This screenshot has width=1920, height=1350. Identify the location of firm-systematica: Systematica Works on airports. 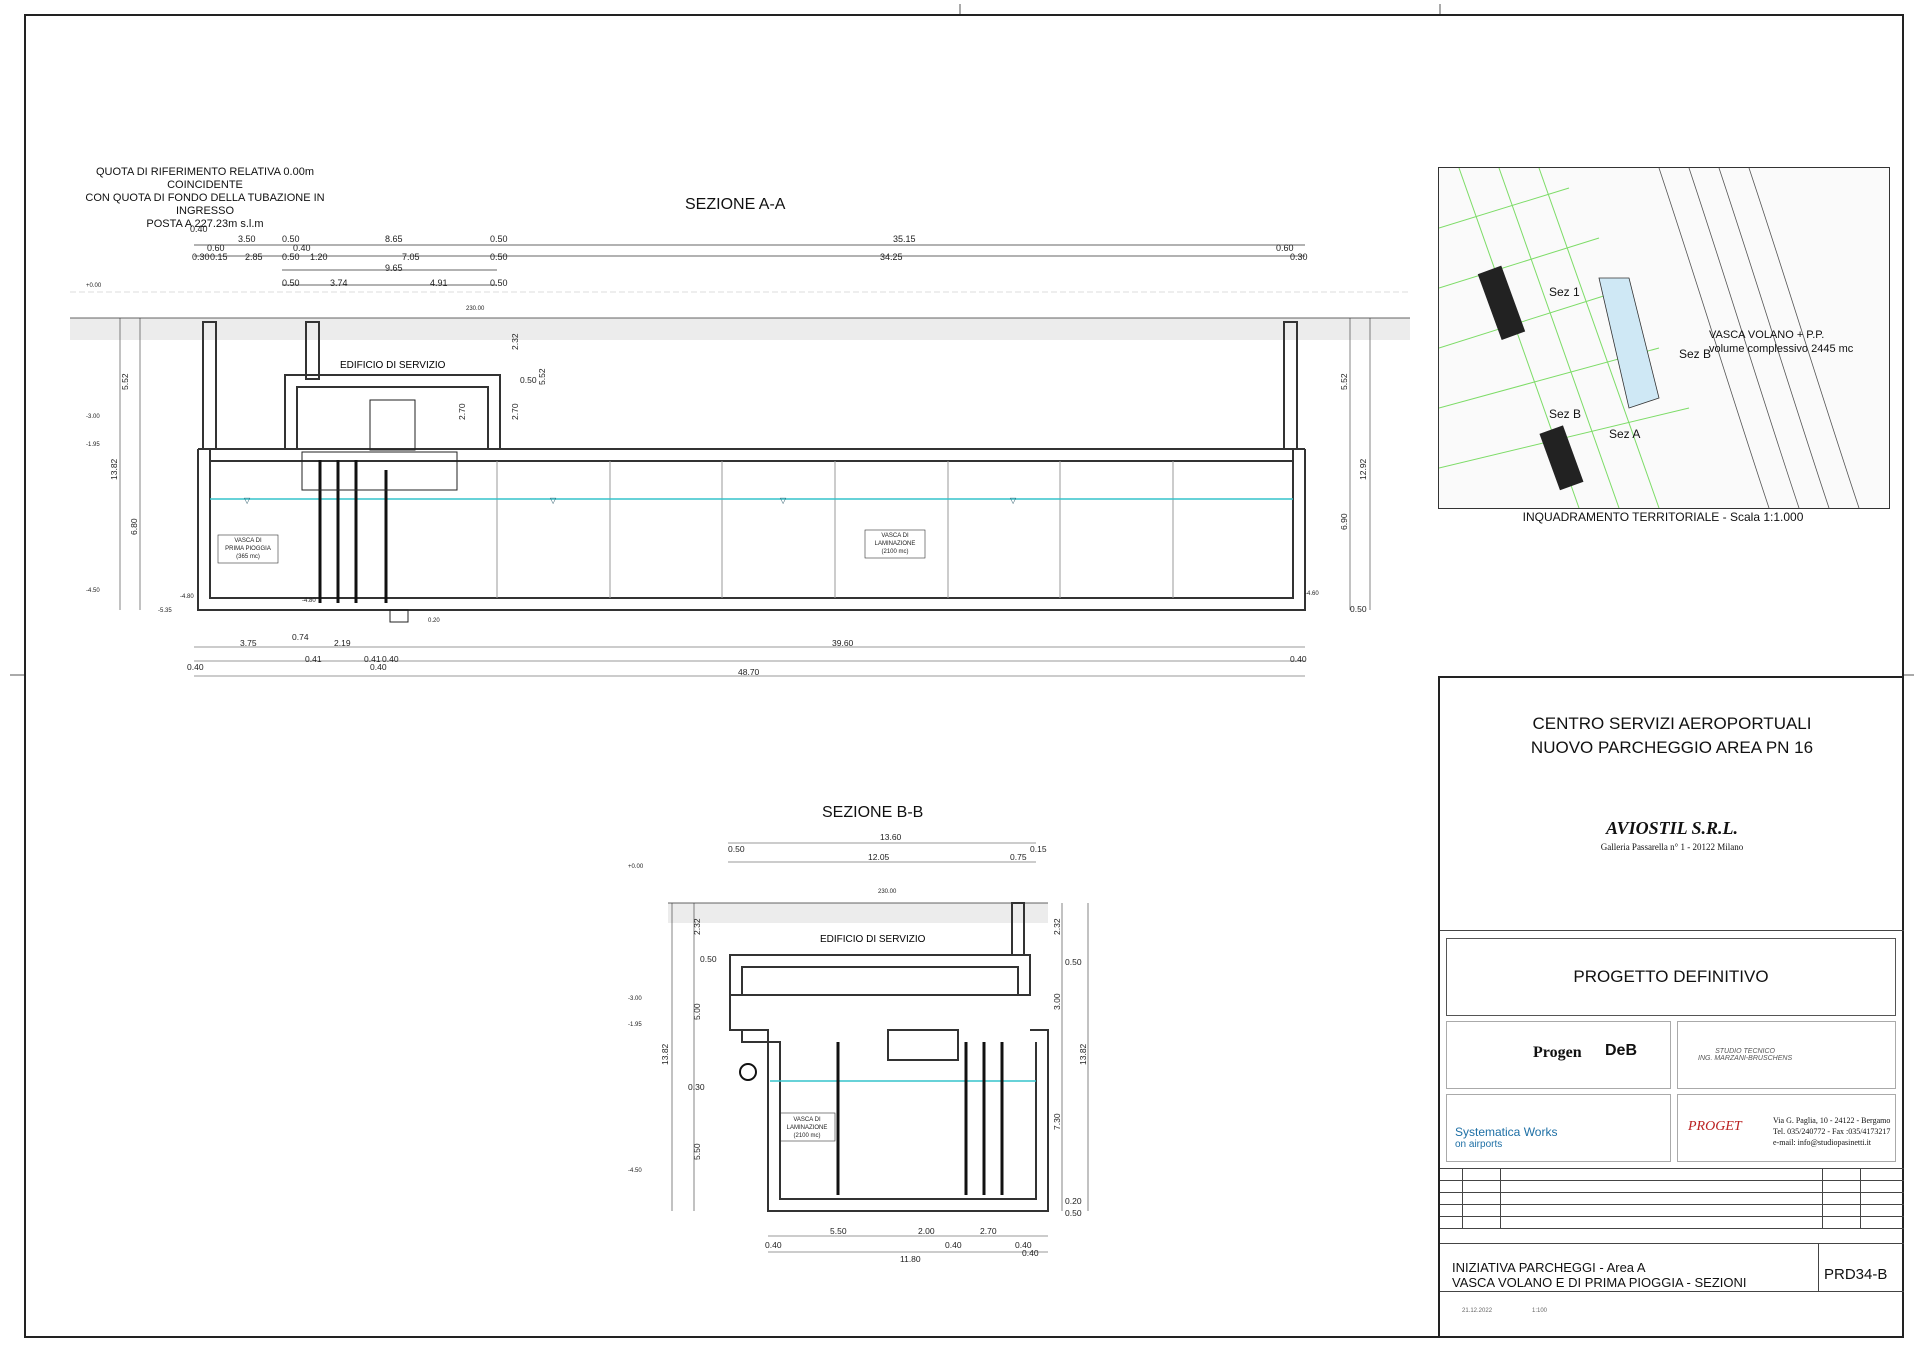
(1506, 1137).